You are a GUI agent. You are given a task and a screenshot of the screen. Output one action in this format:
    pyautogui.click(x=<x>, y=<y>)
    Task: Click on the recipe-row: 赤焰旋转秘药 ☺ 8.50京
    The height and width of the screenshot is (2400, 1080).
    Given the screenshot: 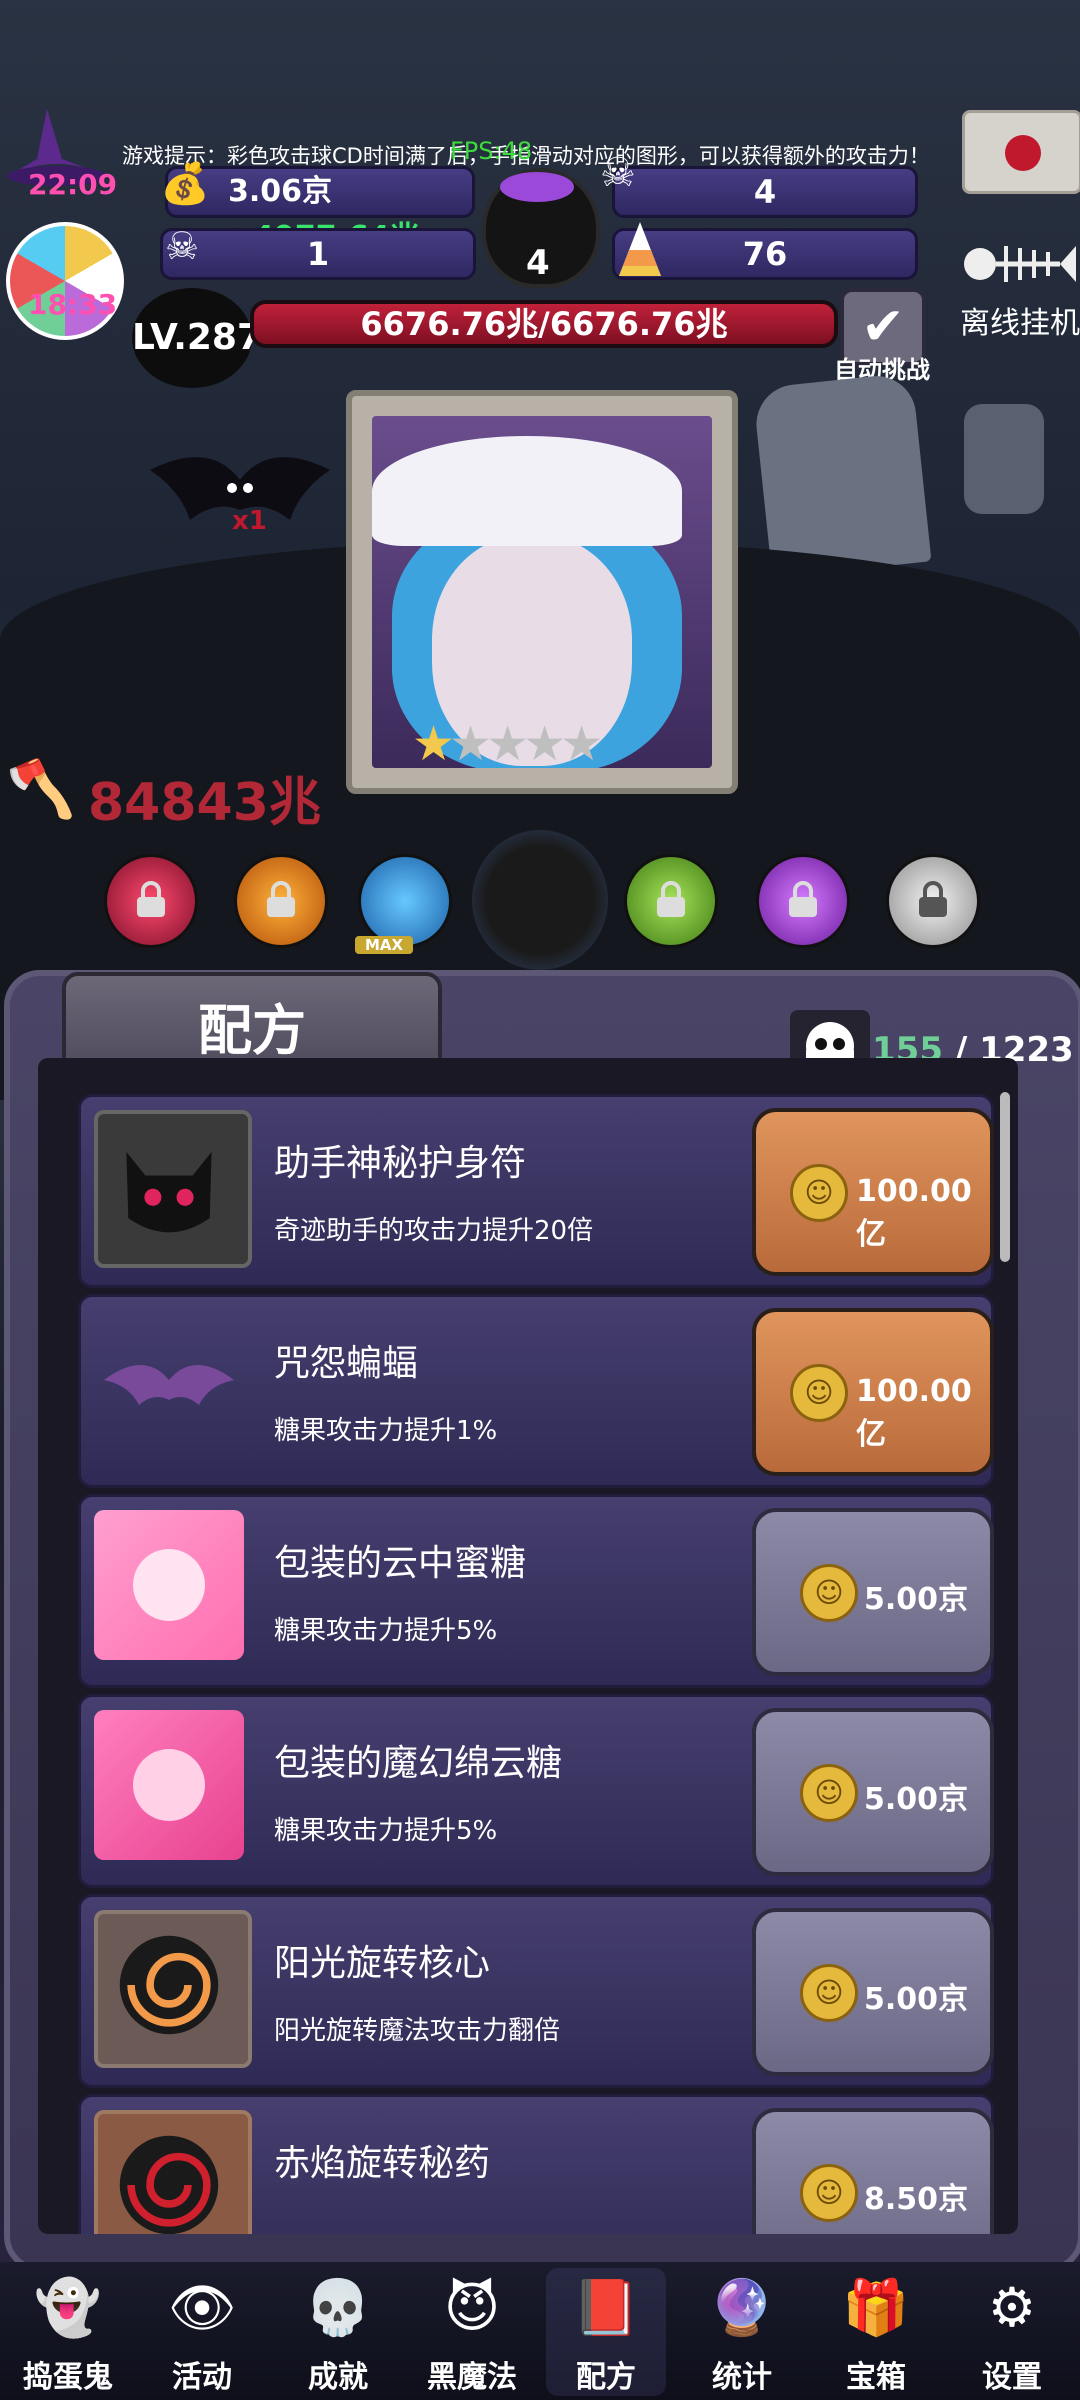 What is the action you would take?
    pyautogui.click(x=528, y=2164)
    